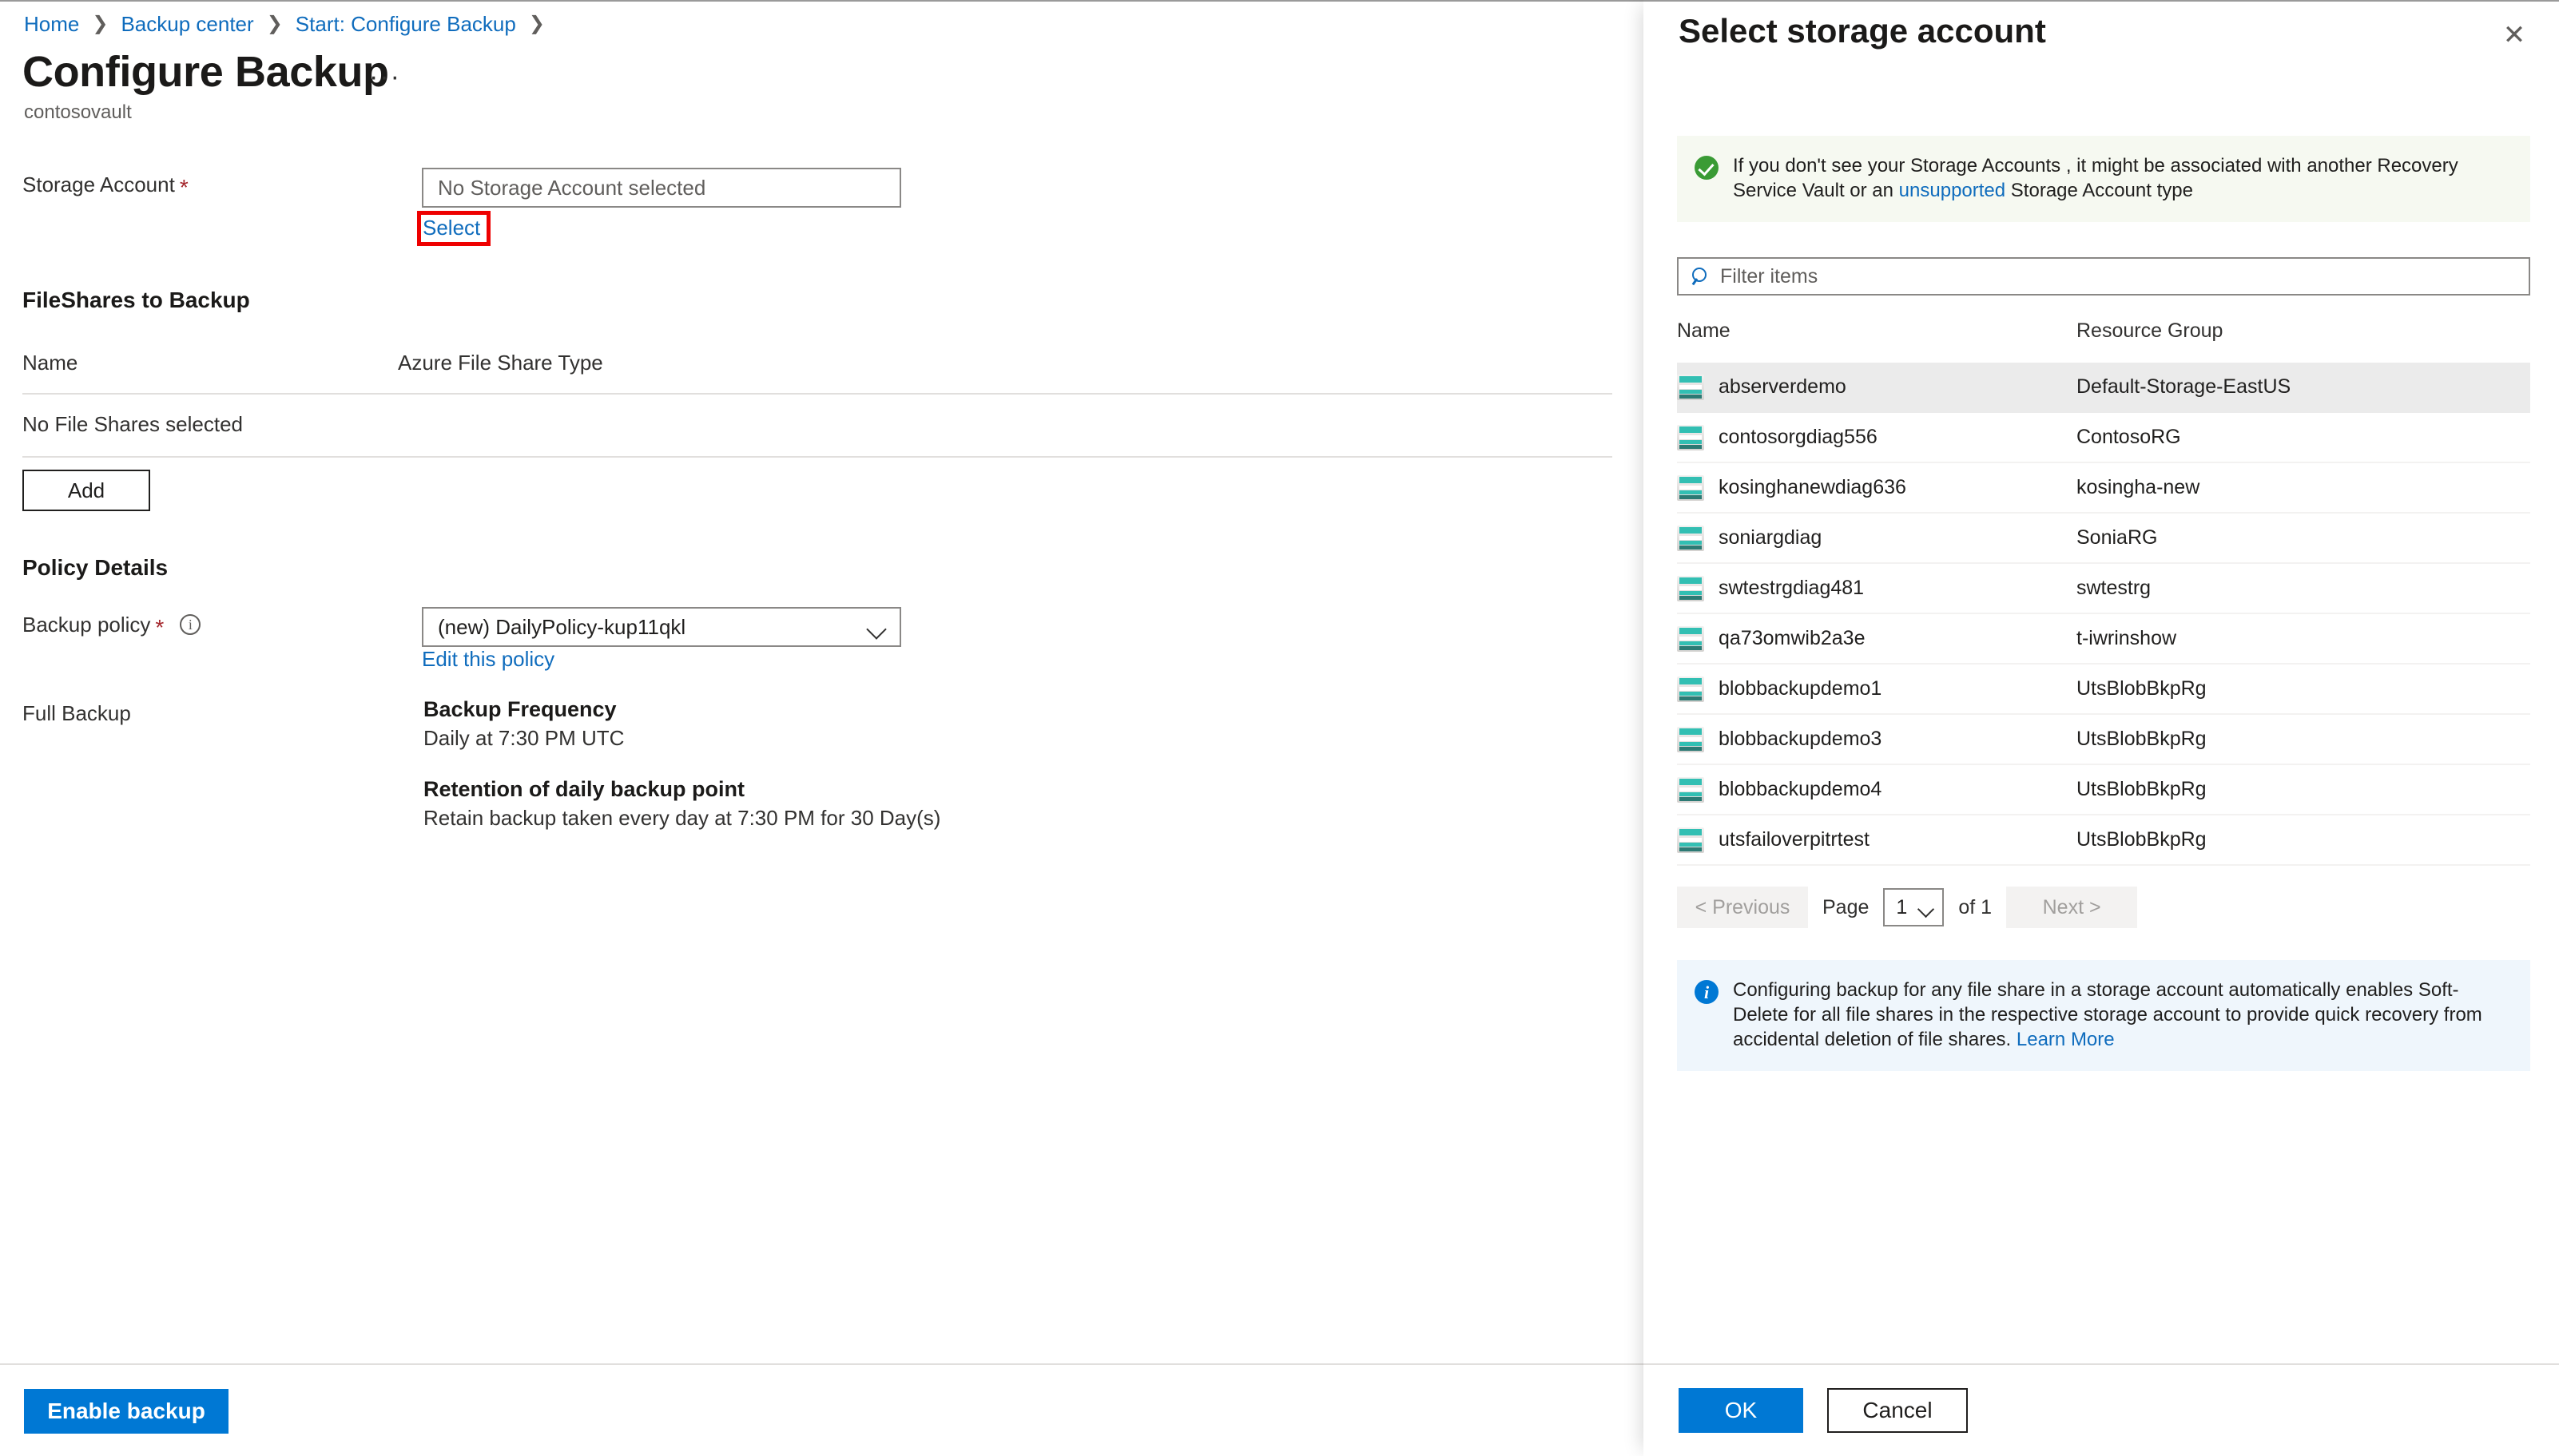  Describe the element at coordinates (96, 567) in the screenshot. I see `policy-details-section-title: Policy Details` at that location.